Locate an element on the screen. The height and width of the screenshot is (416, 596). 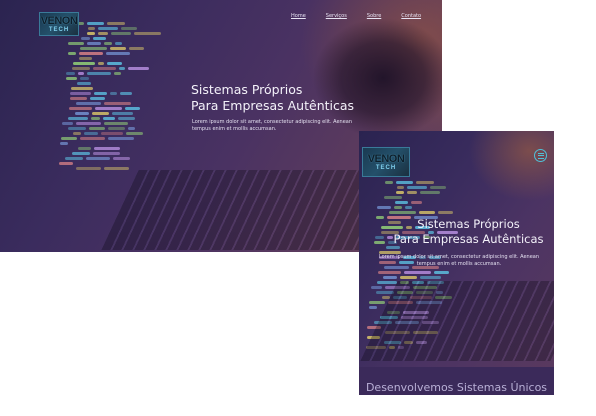
nav-servicos: Serviços is located at coordinates (336, 16).